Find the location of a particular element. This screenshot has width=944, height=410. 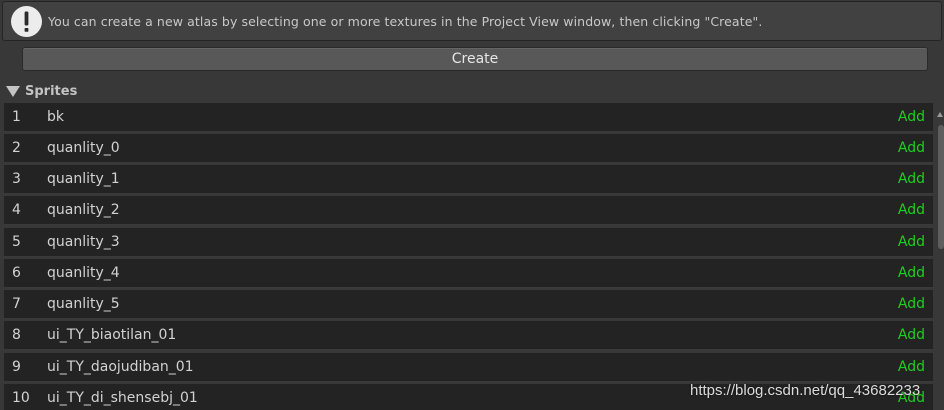

list-item: 1 bk Add is located at coordinates (468, 117).